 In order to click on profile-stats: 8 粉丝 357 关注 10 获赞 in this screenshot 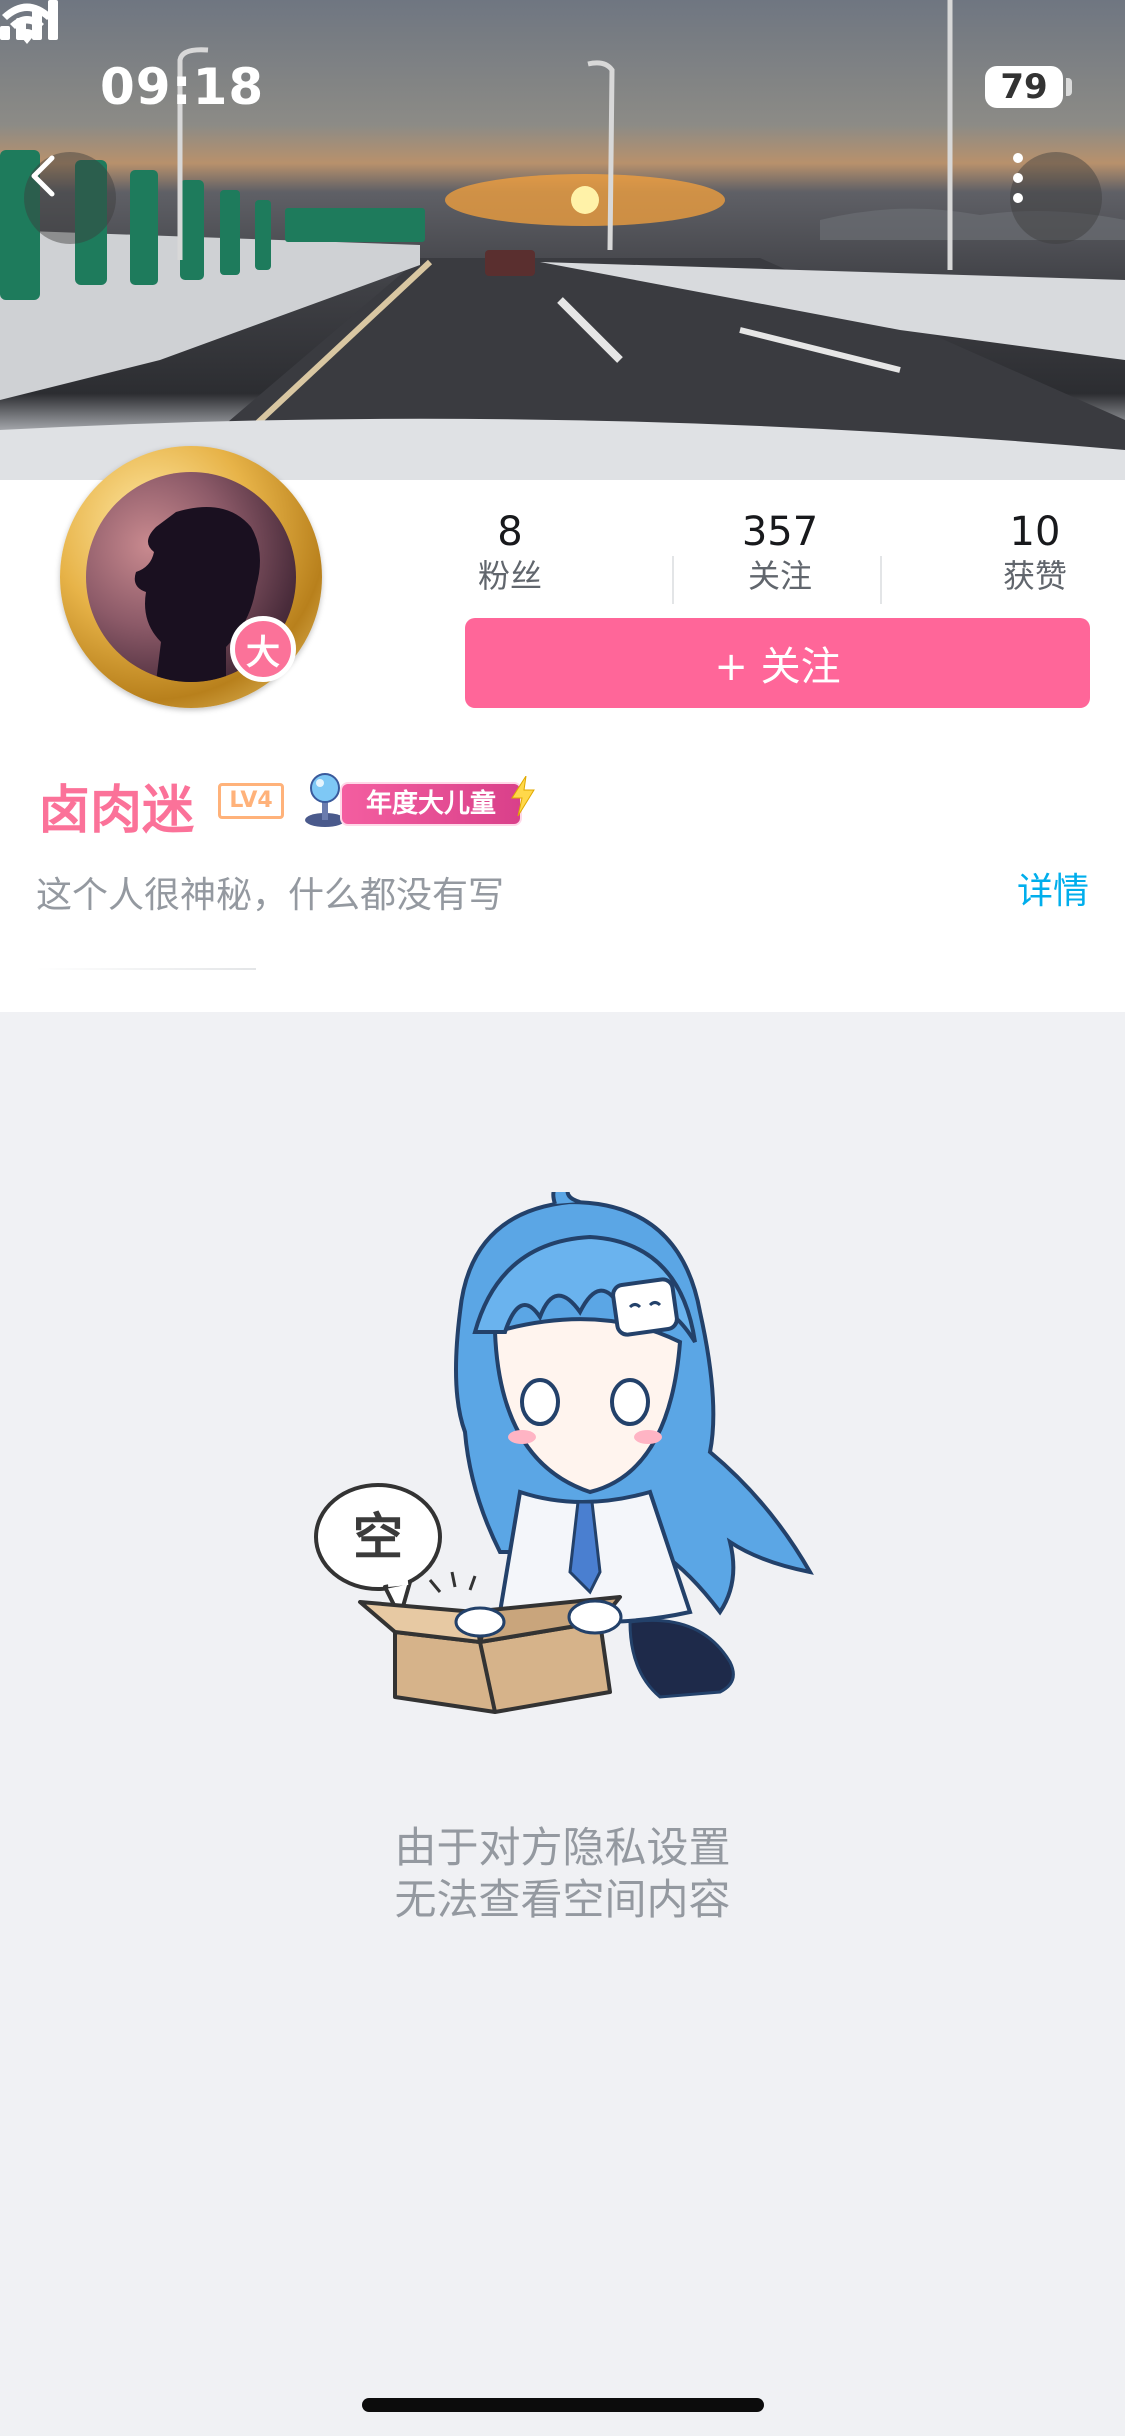, I will do `click(770, 558)`.